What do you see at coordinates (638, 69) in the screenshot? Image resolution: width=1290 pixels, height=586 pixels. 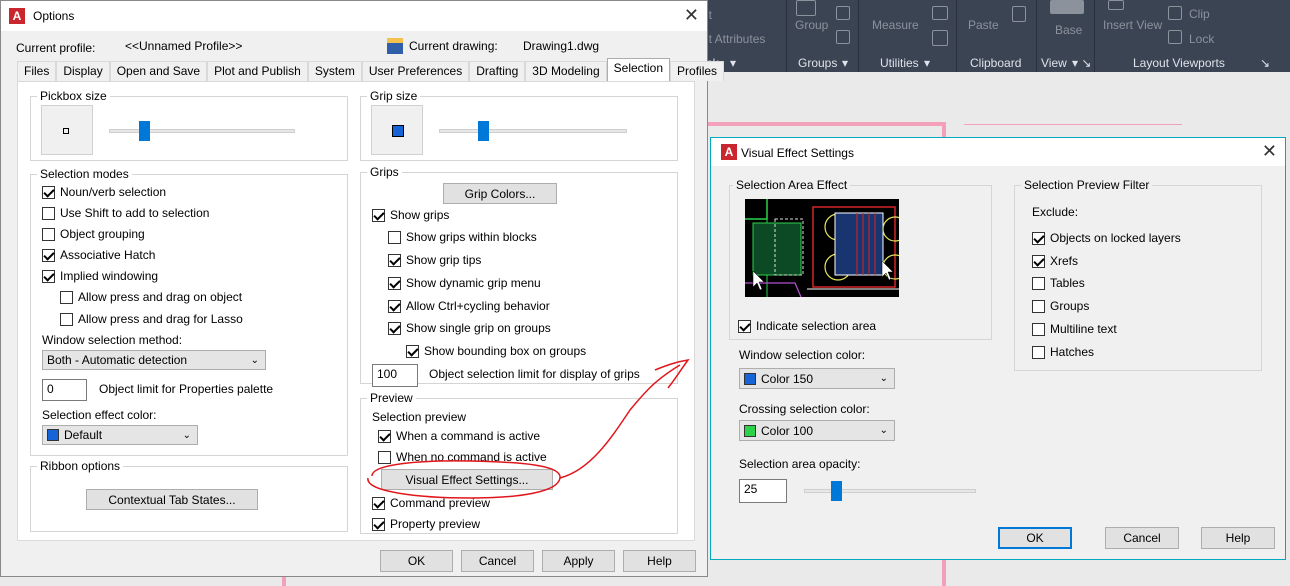 I see `tab-selection: Selection` at bounding box center [638, 69].